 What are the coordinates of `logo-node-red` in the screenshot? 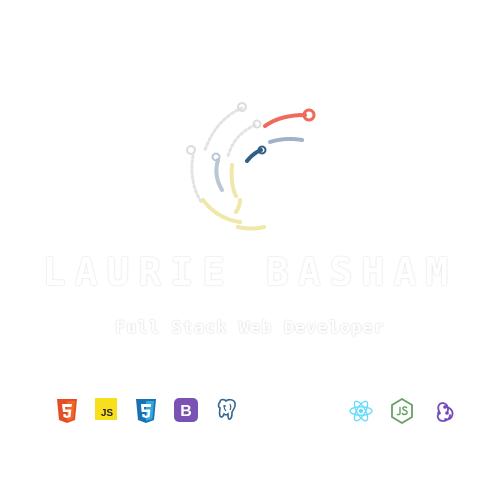 It's located at (309, 115).